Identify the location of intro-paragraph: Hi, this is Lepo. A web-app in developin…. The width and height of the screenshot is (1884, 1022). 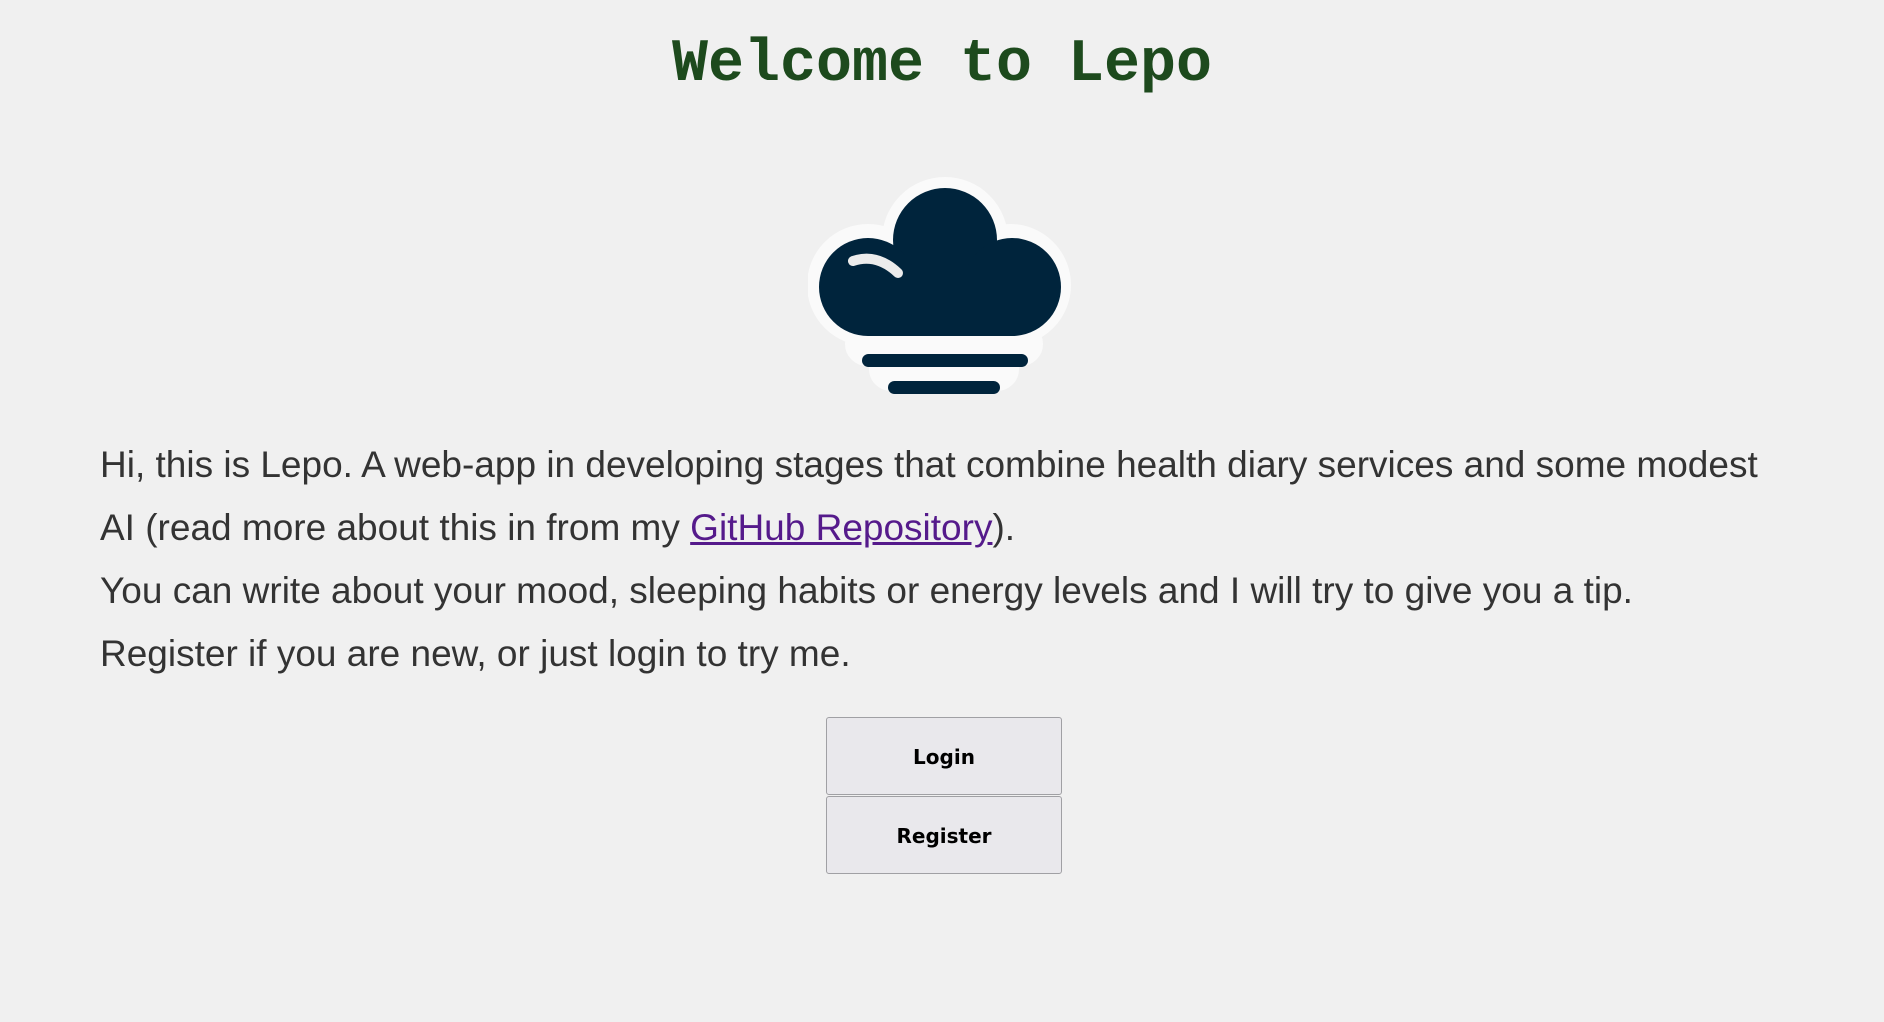
(950, 496).